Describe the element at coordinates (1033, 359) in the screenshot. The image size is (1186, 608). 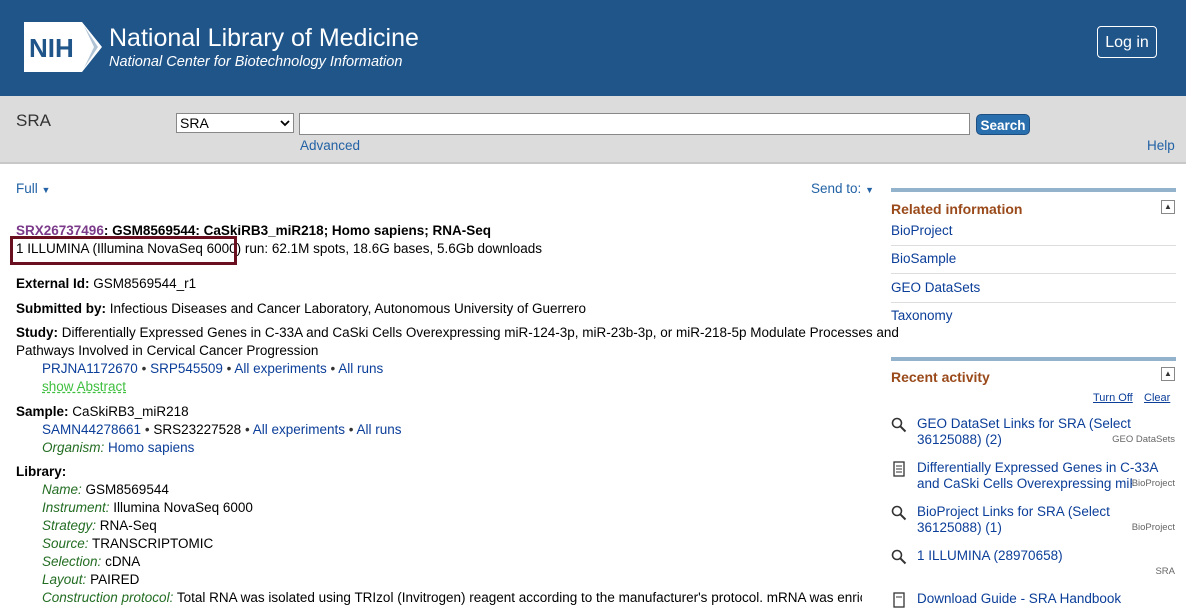
I see `recent-panel-bar` at that location.